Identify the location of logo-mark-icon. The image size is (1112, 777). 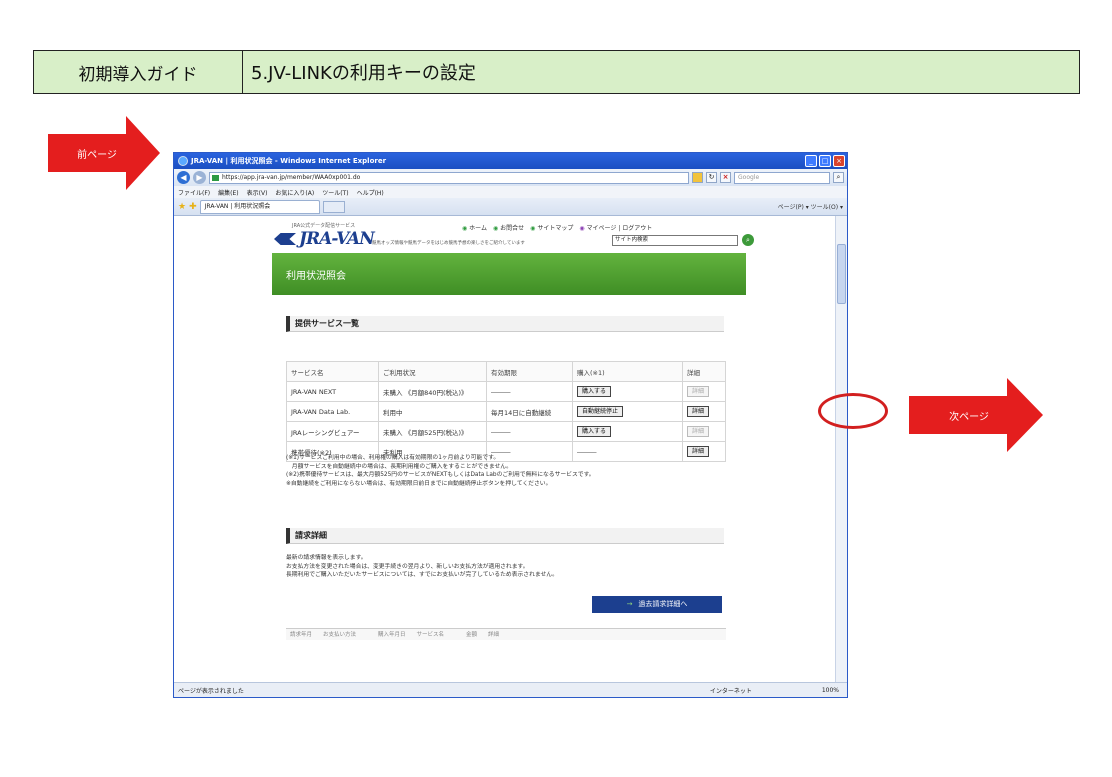
(285, 239).